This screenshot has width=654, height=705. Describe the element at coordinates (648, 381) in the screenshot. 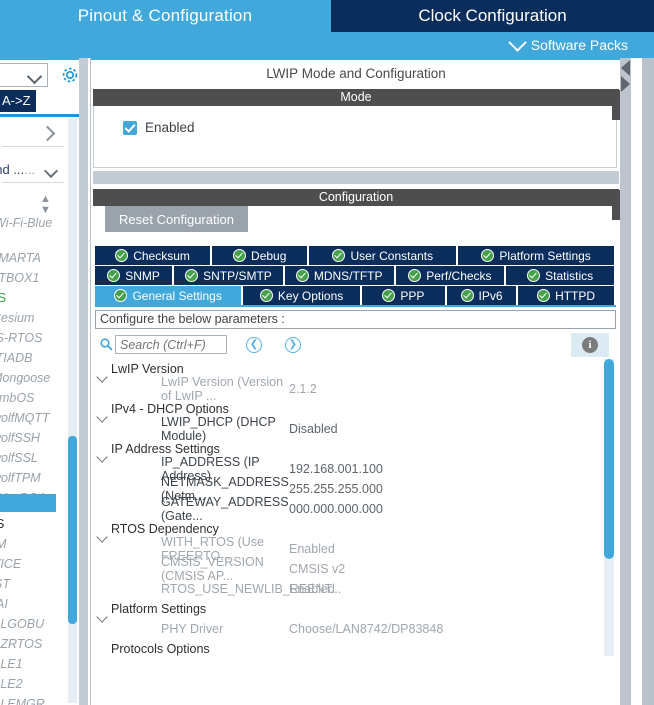

I see `right-outer-gutter` at that location.